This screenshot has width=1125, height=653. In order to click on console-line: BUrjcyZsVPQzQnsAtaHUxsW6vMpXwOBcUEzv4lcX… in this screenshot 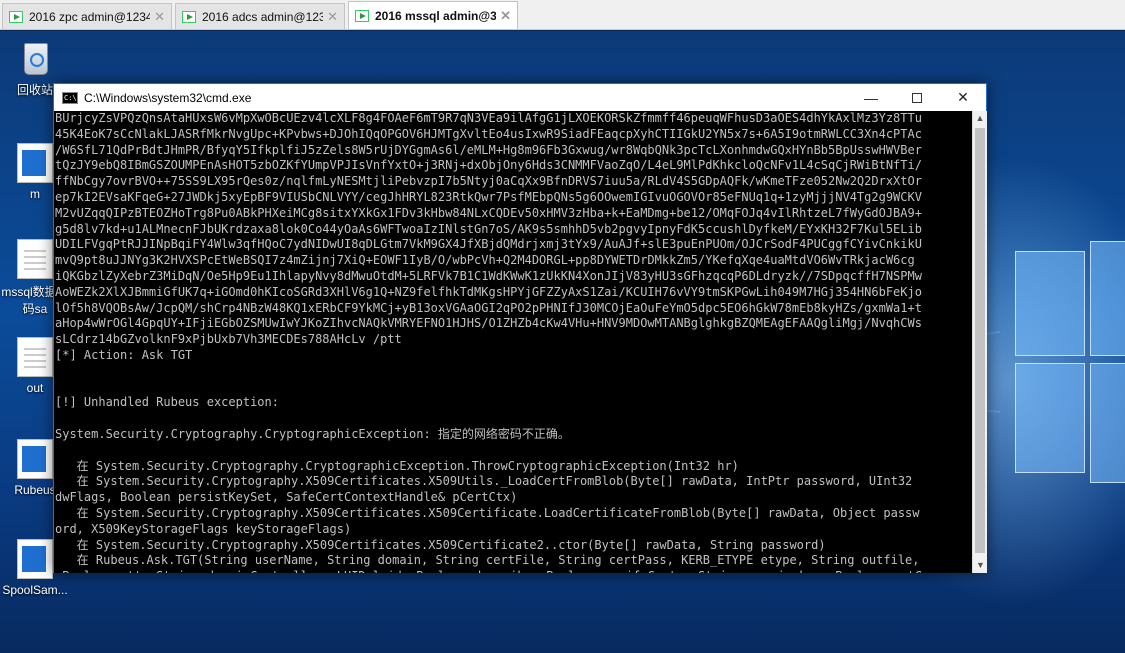, I will do `click(488, 118)`.